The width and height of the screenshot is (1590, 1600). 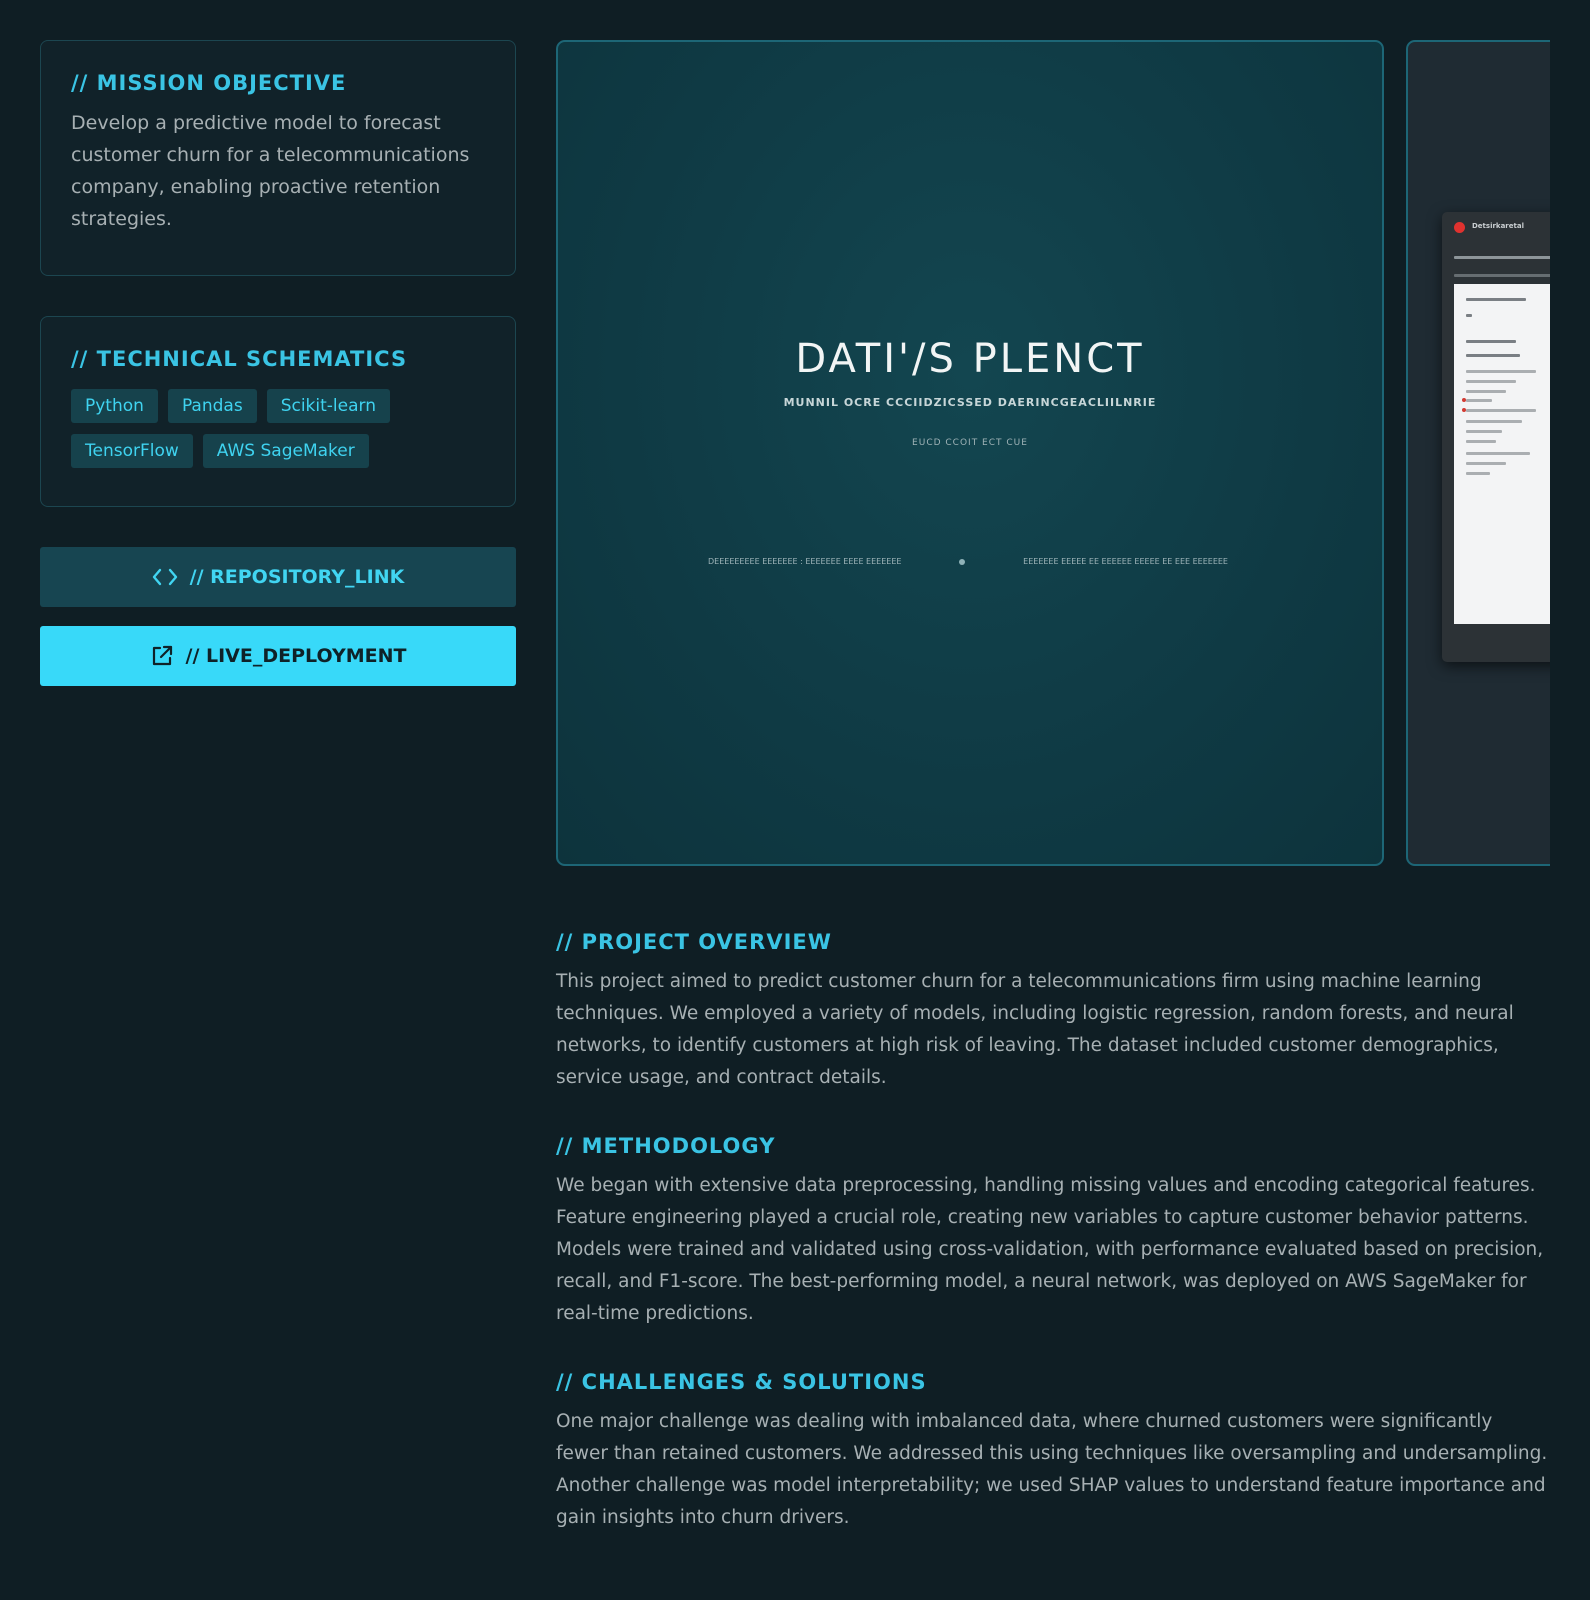 What do you see at coordinates (296, 656) in the screenshot?
I see `live-deployment-label: // LIVE_DEPLOYMENT` at bounding box center [296, 656].